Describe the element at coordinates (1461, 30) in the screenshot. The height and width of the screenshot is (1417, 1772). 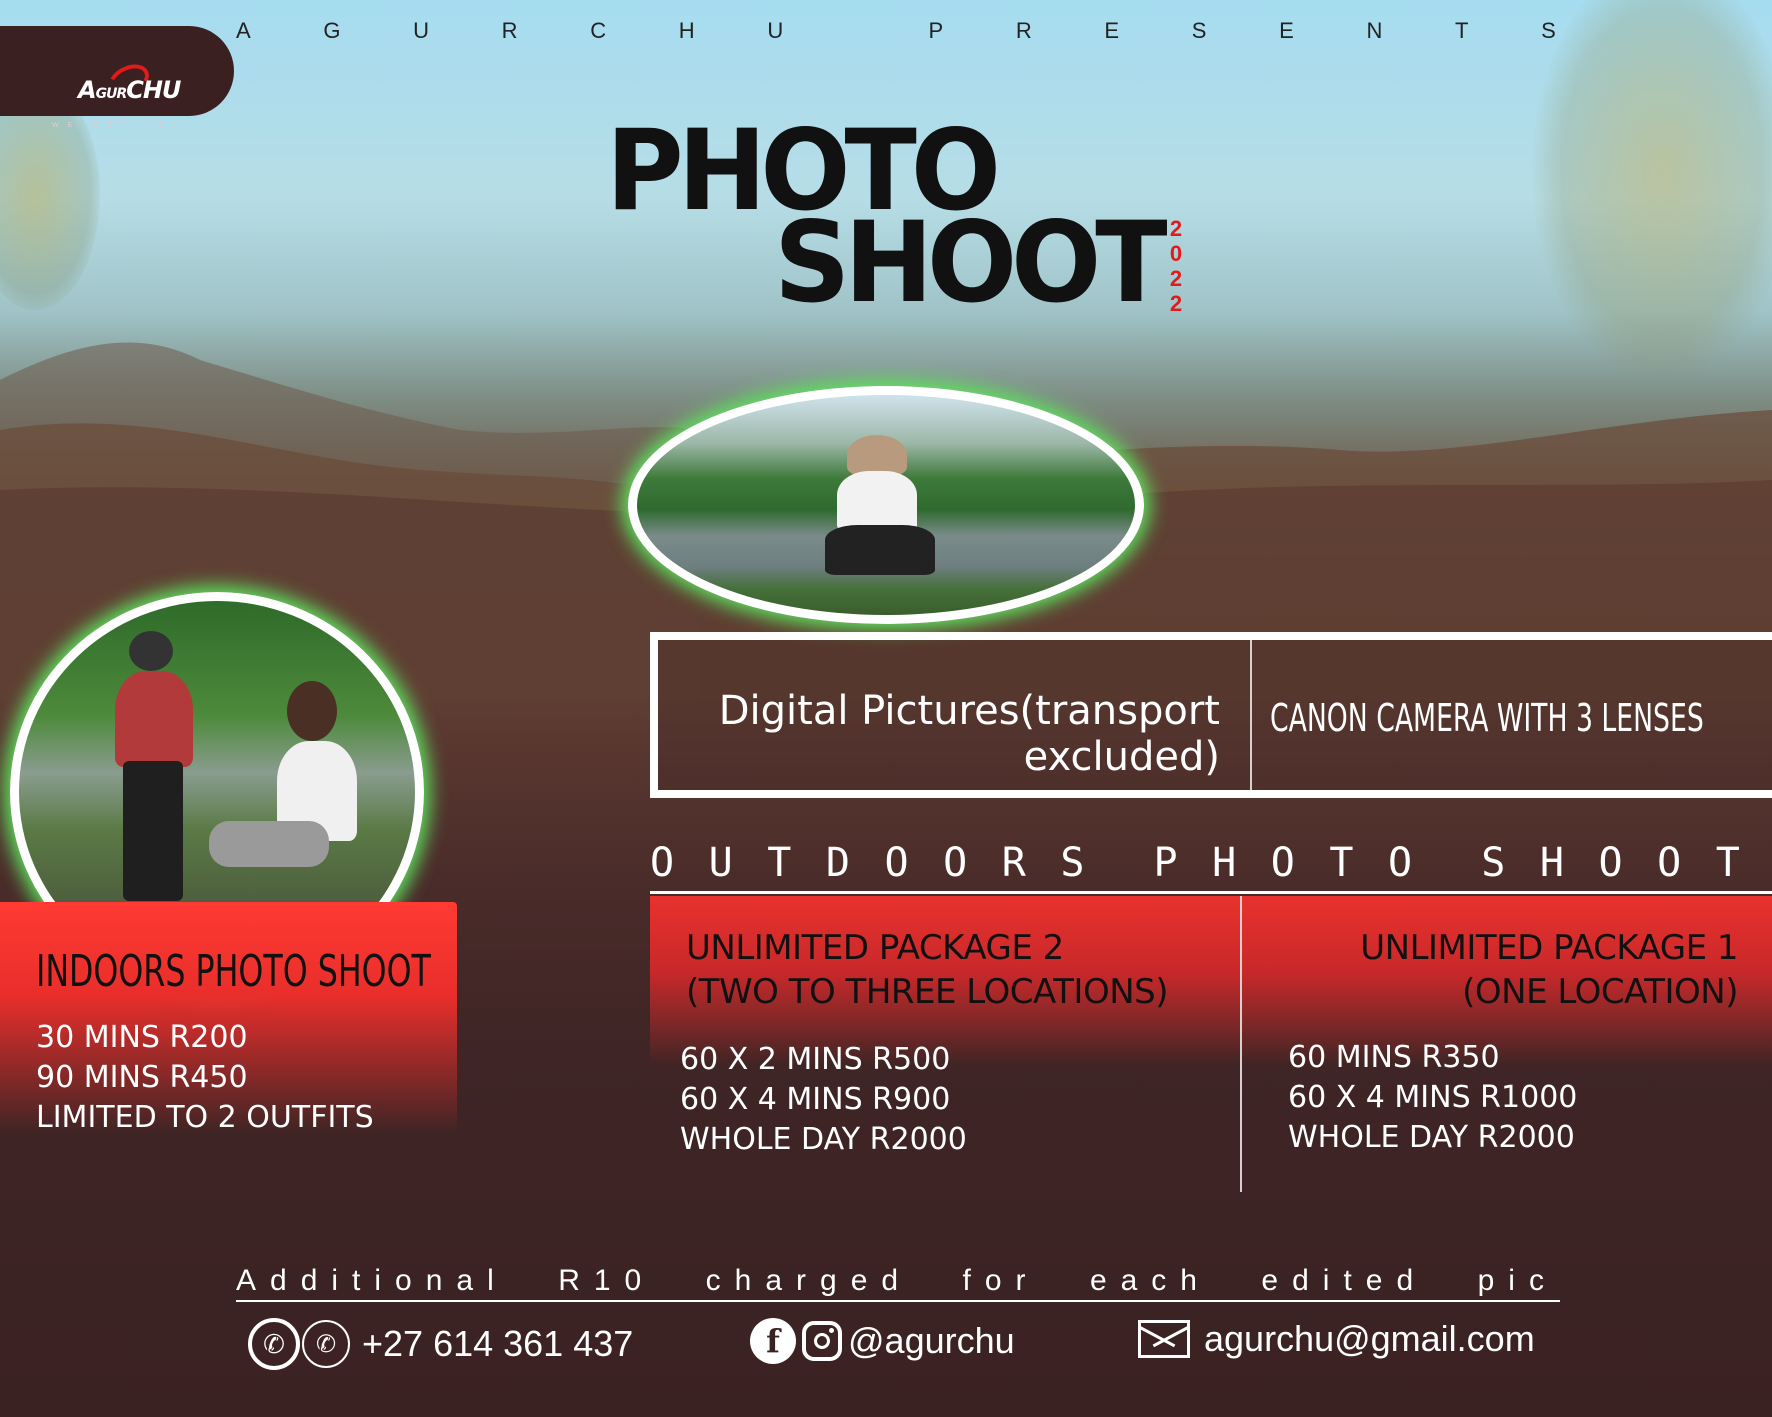
I see `presents-letter: T` at that location.